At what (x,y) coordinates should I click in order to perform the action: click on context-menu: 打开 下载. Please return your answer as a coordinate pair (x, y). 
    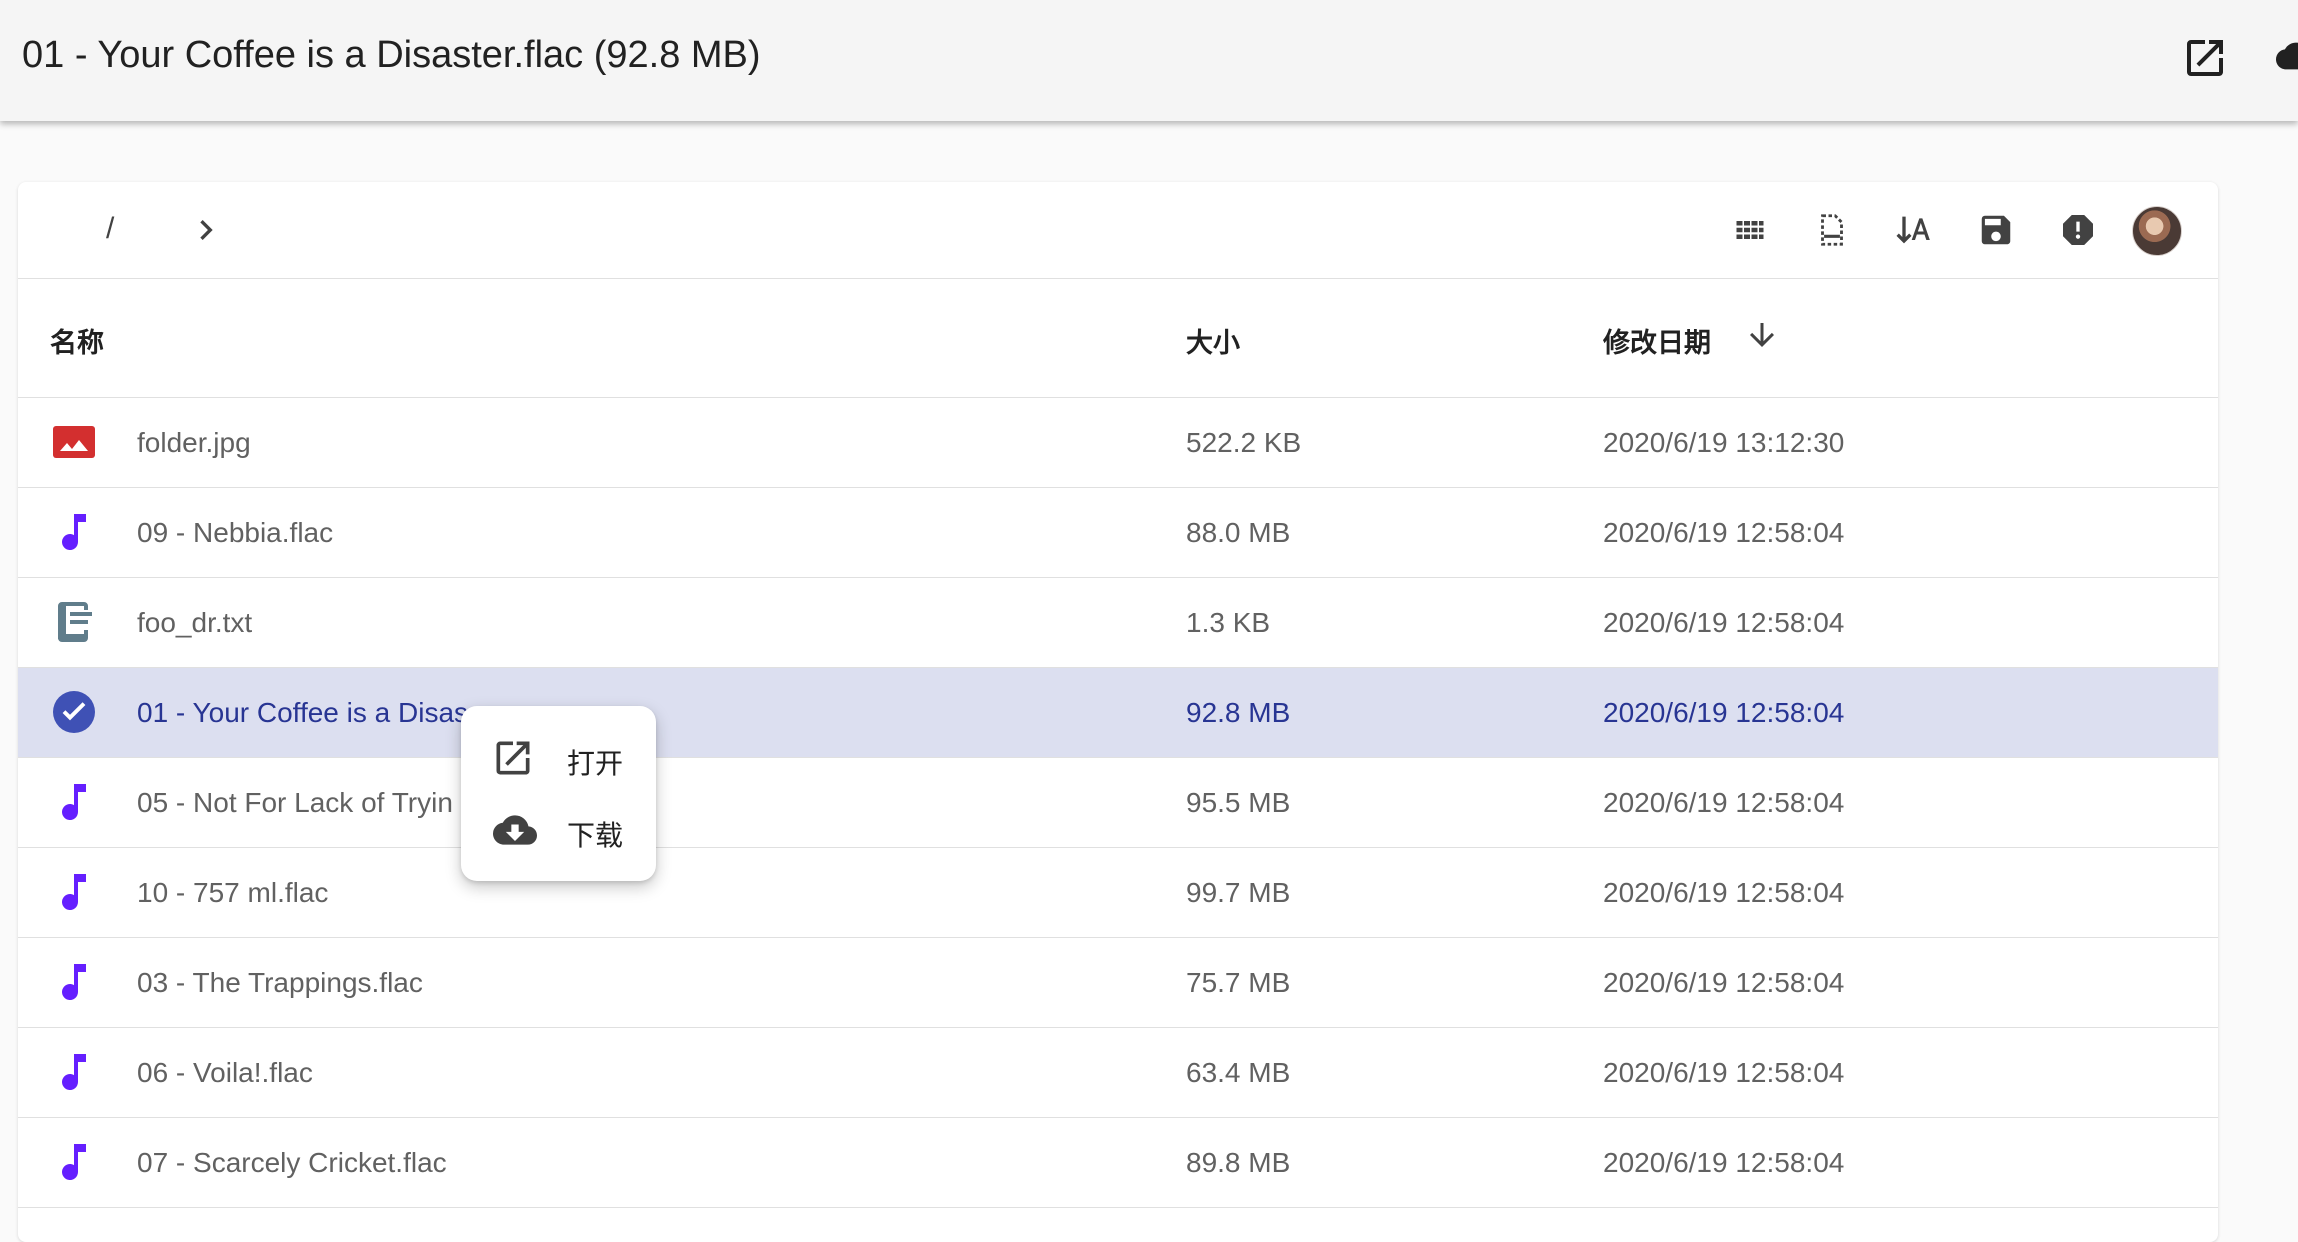
    Looking at the image, I should click on (558, 793).